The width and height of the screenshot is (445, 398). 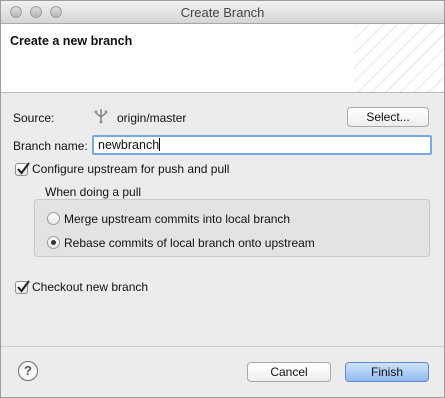 What do you see at coordinates (90, 287) in the screenshot?
I see `checkout-label: Checkout new branch` at bounding box center [90, 287].